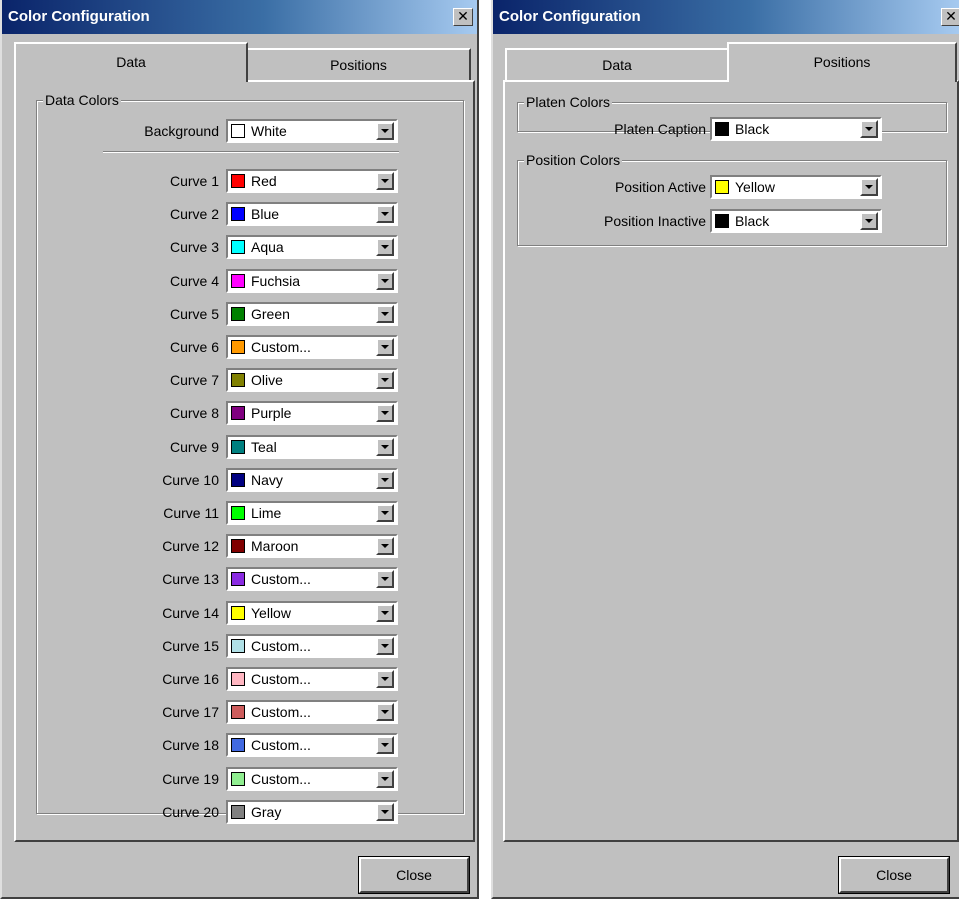  What do you see at coordinates (312, 181) in the screenshot?
I see `curve-color-select: Red` at bounding box center [312, 181].